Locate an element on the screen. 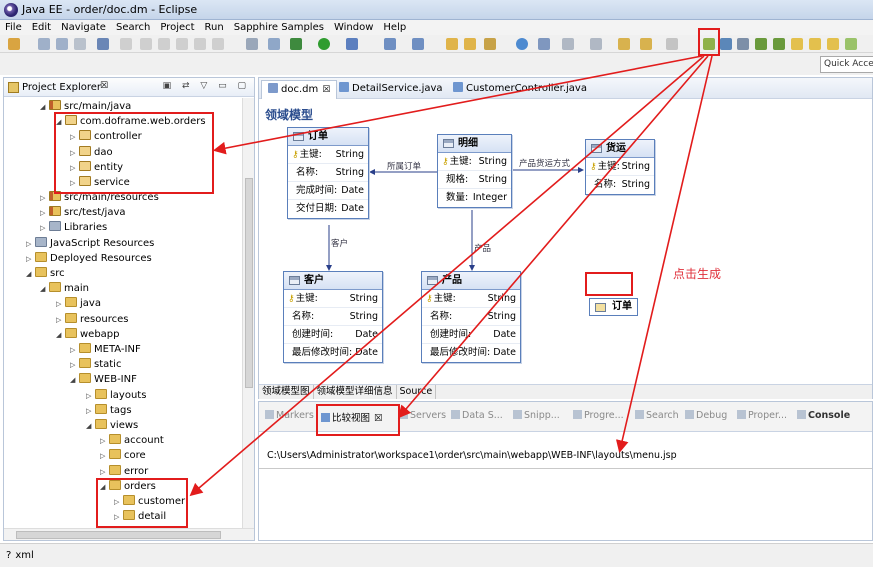 Image resolution: width=873 pixels, height=567 pixels. step-into-icon is located at coordinates (182, 44).